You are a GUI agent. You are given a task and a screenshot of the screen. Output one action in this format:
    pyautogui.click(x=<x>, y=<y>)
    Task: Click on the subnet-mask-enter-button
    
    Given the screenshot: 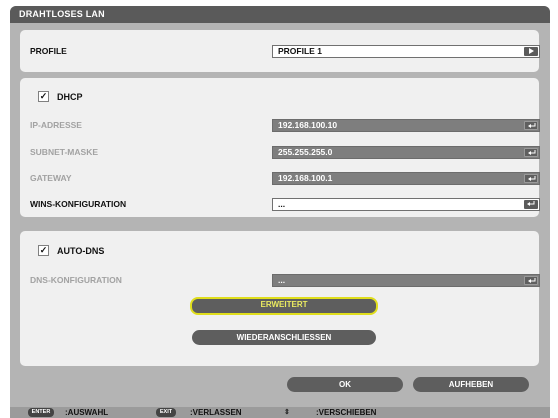 What is the action you would take?
    pyautogui.click(x=531, y=152)
    